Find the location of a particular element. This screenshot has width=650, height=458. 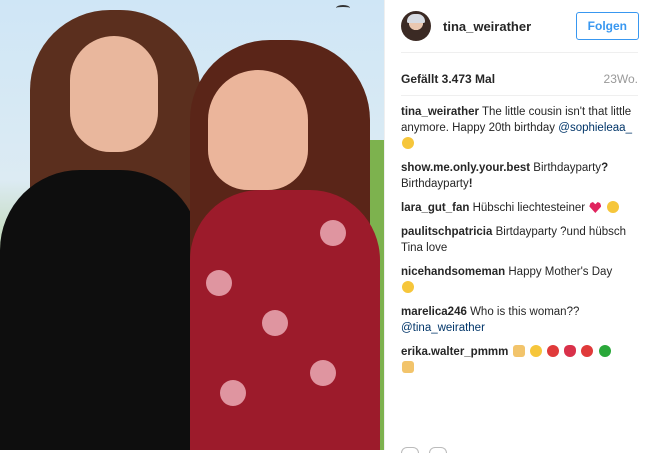

mention-link: @sophieleaa_ is located at coordinates (595, 128).